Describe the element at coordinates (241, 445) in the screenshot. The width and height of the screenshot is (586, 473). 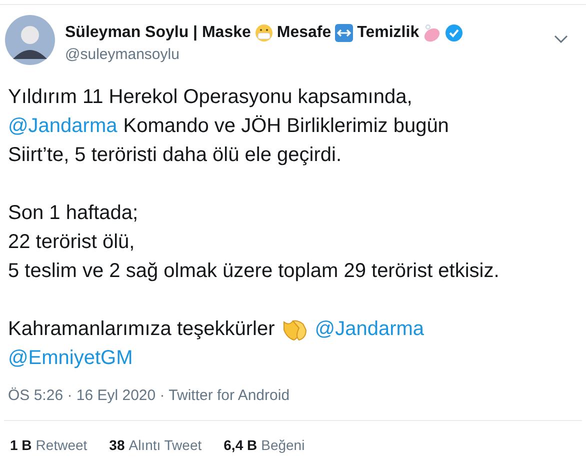
I see `stat-count: 6,4 B` at that location.